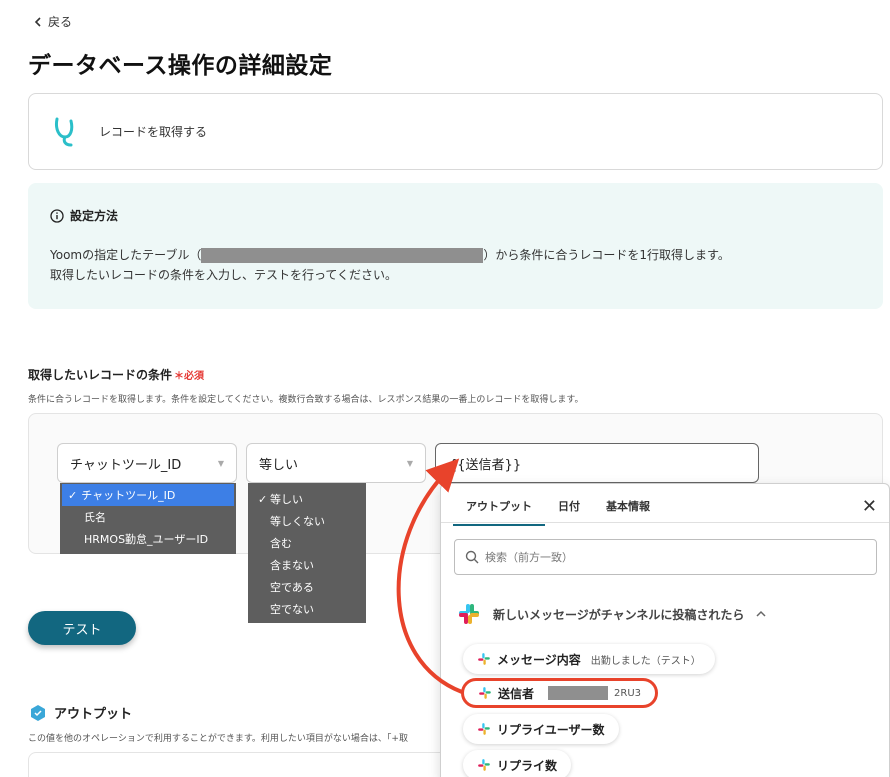  I want to click on operator-option: 空でない, so click(307, 609).